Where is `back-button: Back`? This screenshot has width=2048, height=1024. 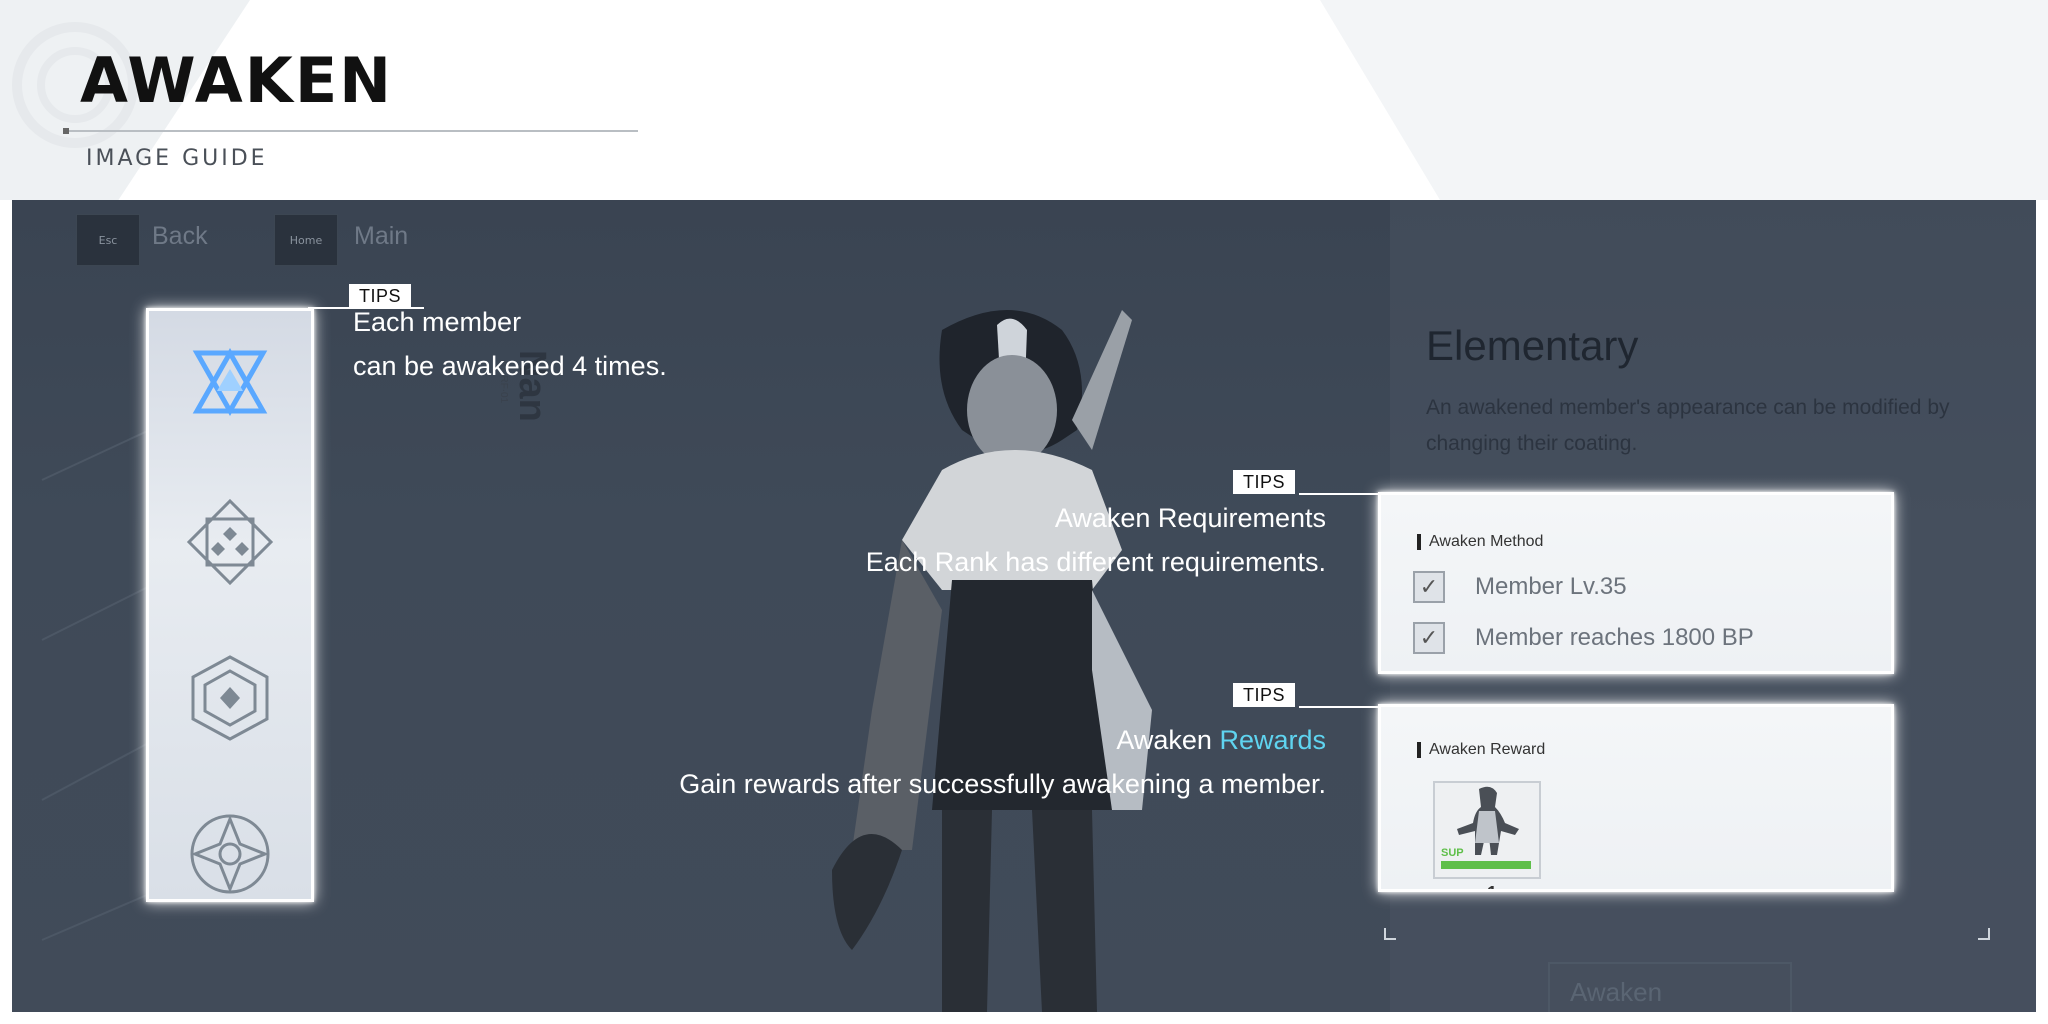 back-button: Back is located at coordinates (180, 236).